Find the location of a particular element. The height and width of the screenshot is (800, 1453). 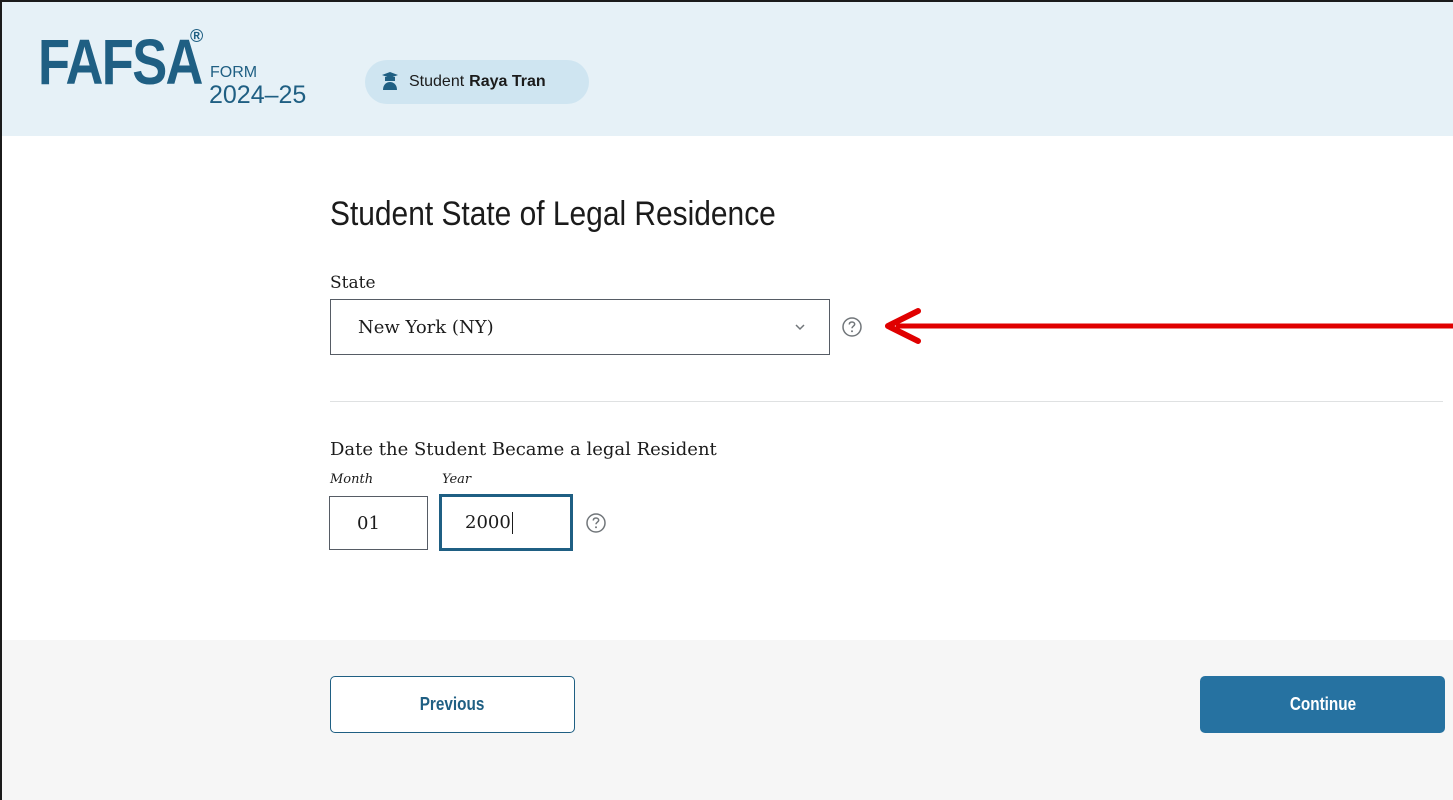

student-icon is located at coordinates (390, 82).